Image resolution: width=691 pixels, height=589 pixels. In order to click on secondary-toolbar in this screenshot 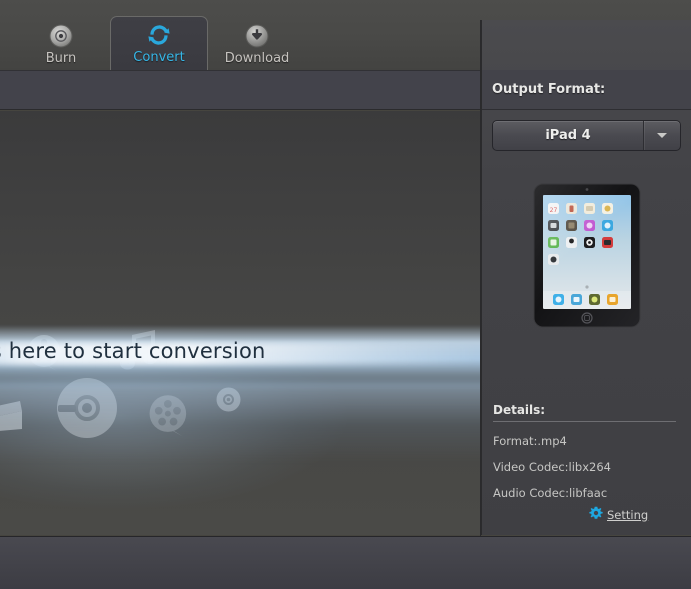, I will do `click(240, 90)`.